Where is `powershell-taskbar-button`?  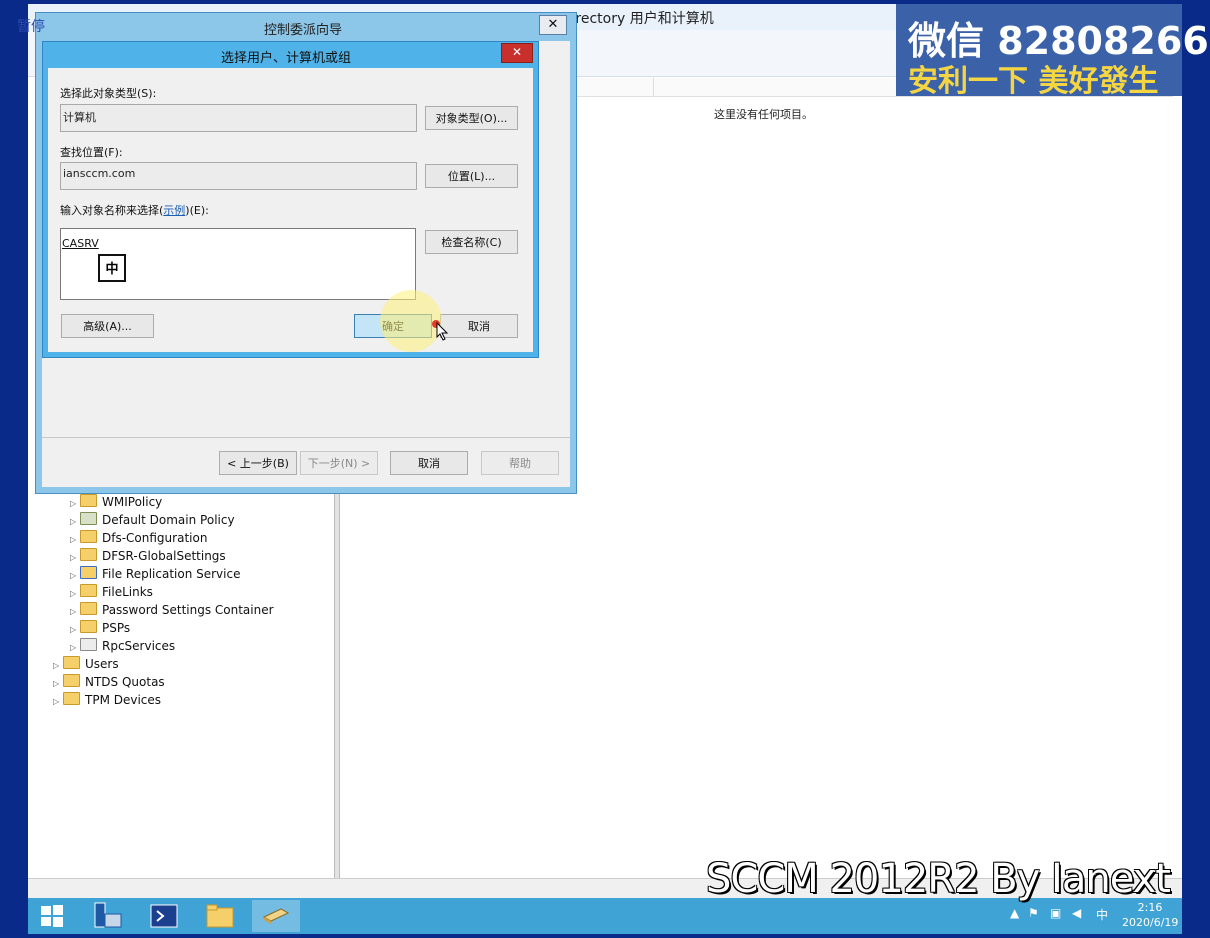 powershell-taskbar-button is located at coordinates (164, 916).